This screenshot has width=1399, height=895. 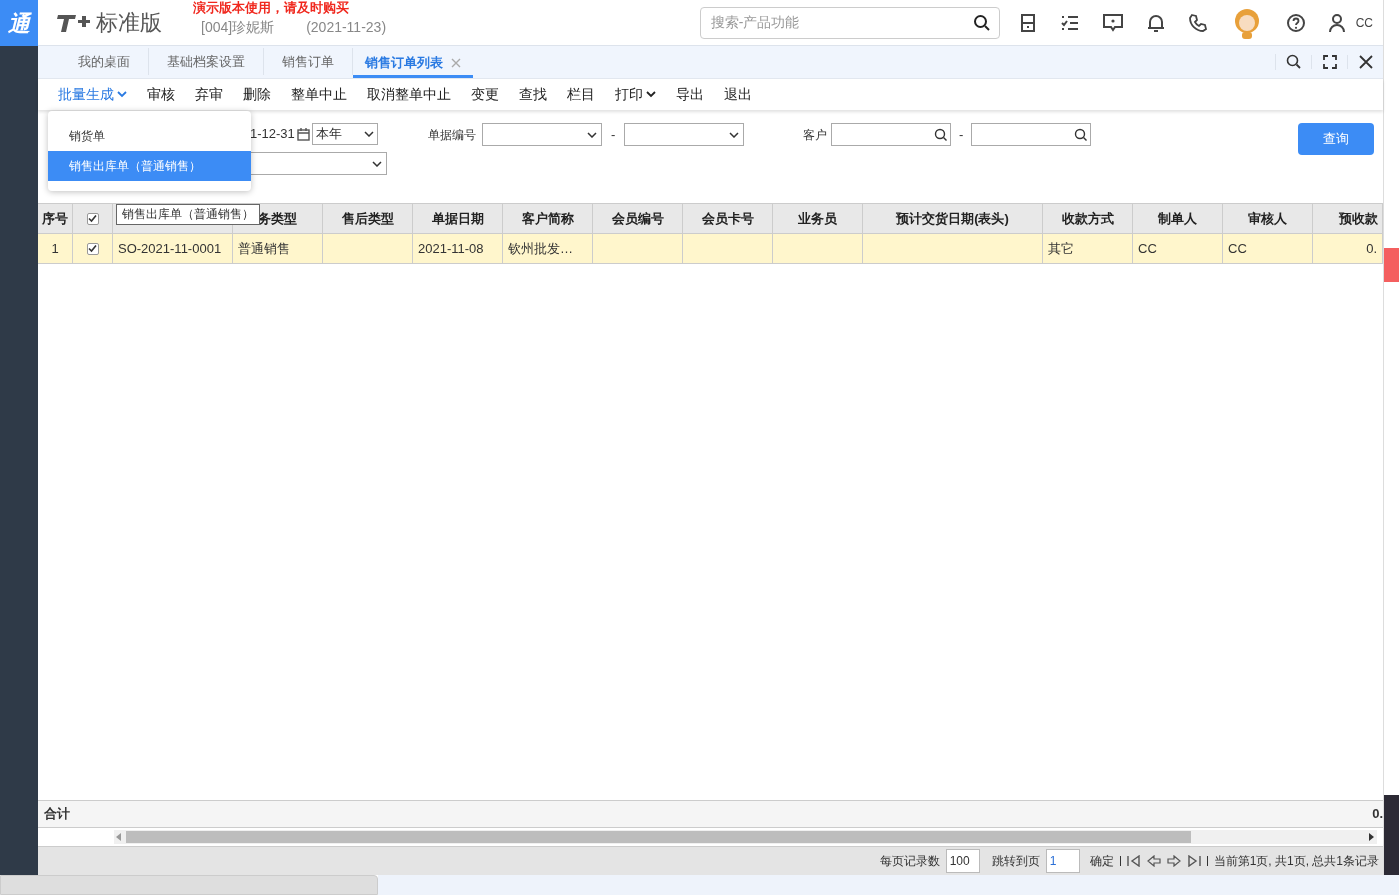 What do you see at coordinates (637, 218) in the screenshot?
I see `column-header: 会员编号` at bounding box center [637, 218].